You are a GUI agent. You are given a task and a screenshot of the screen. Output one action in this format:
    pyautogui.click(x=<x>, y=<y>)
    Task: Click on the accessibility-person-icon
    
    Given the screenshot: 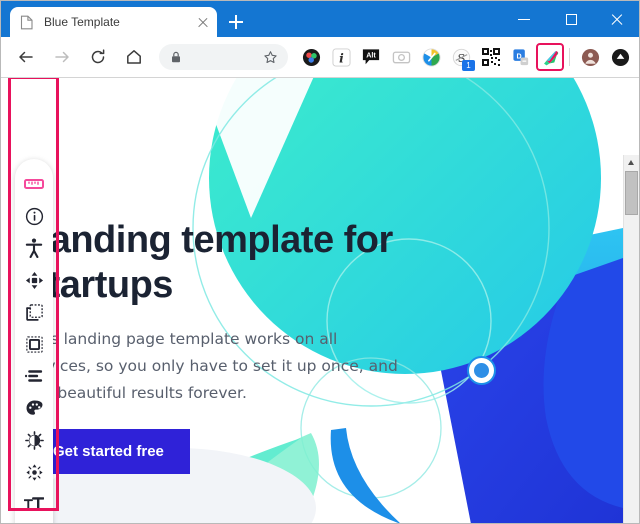 What is the action you would take?
    pyautogui.click(x=34, y=248)
    